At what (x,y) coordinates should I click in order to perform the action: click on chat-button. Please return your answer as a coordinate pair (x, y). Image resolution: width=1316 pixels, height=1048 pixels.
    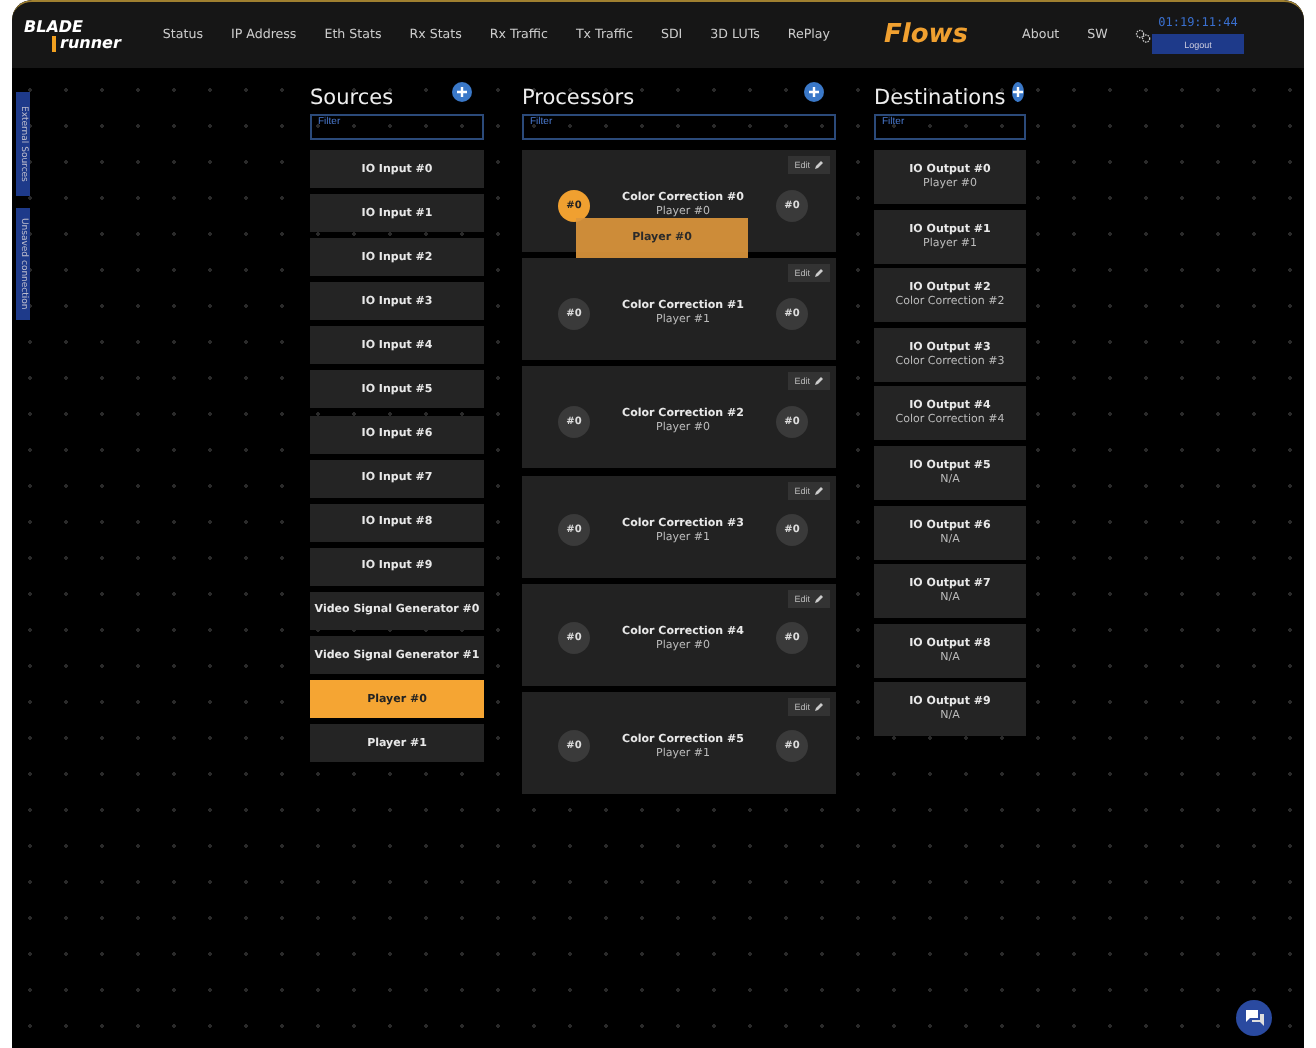
    Looking at the image, I should click on (1254, 1018).